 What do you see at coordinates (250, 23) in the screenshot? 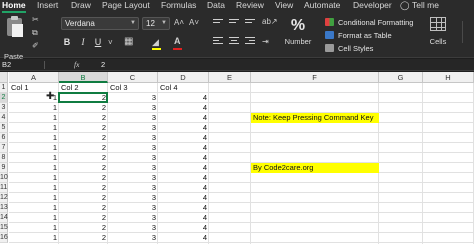
I see `align-bottom-icon` at bounding box center [250, 23].